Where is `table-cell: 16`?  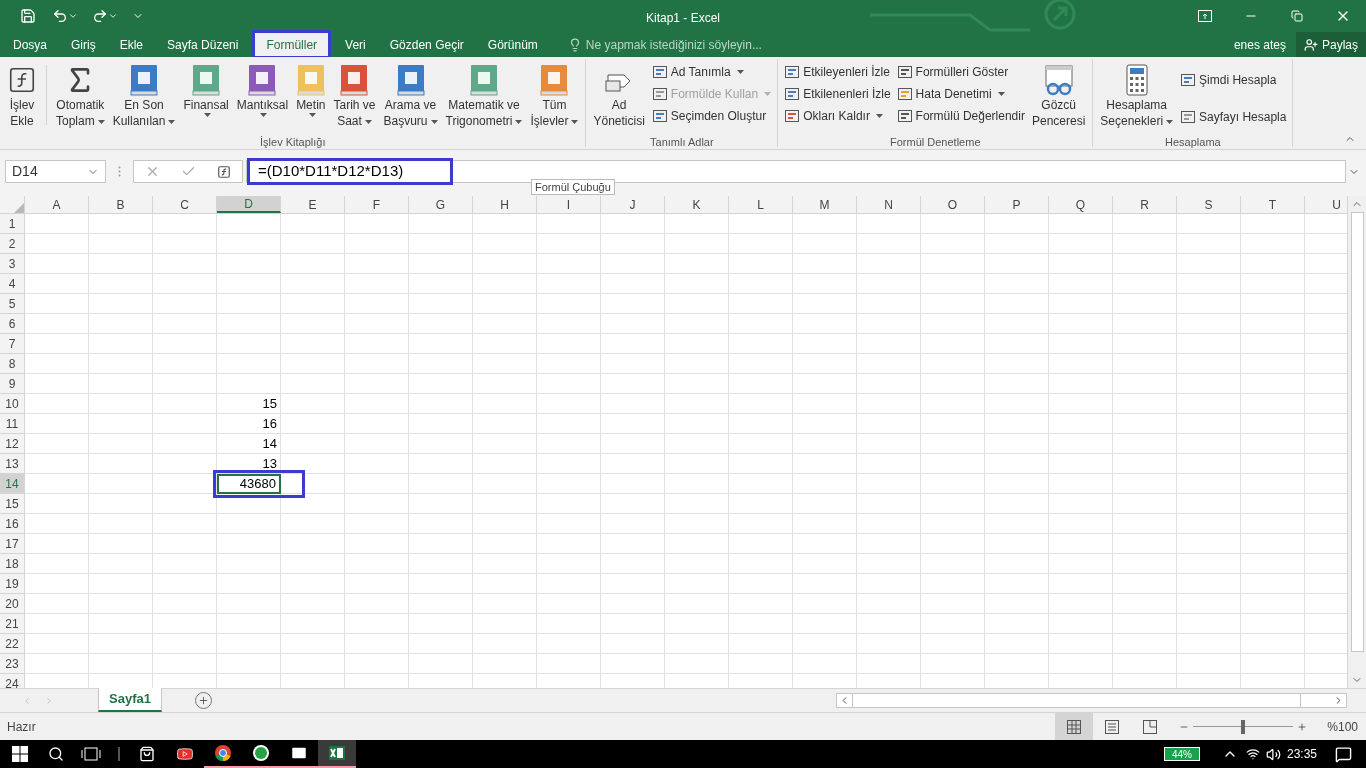
table-cell: 16 is located at coordinates (249, 424).